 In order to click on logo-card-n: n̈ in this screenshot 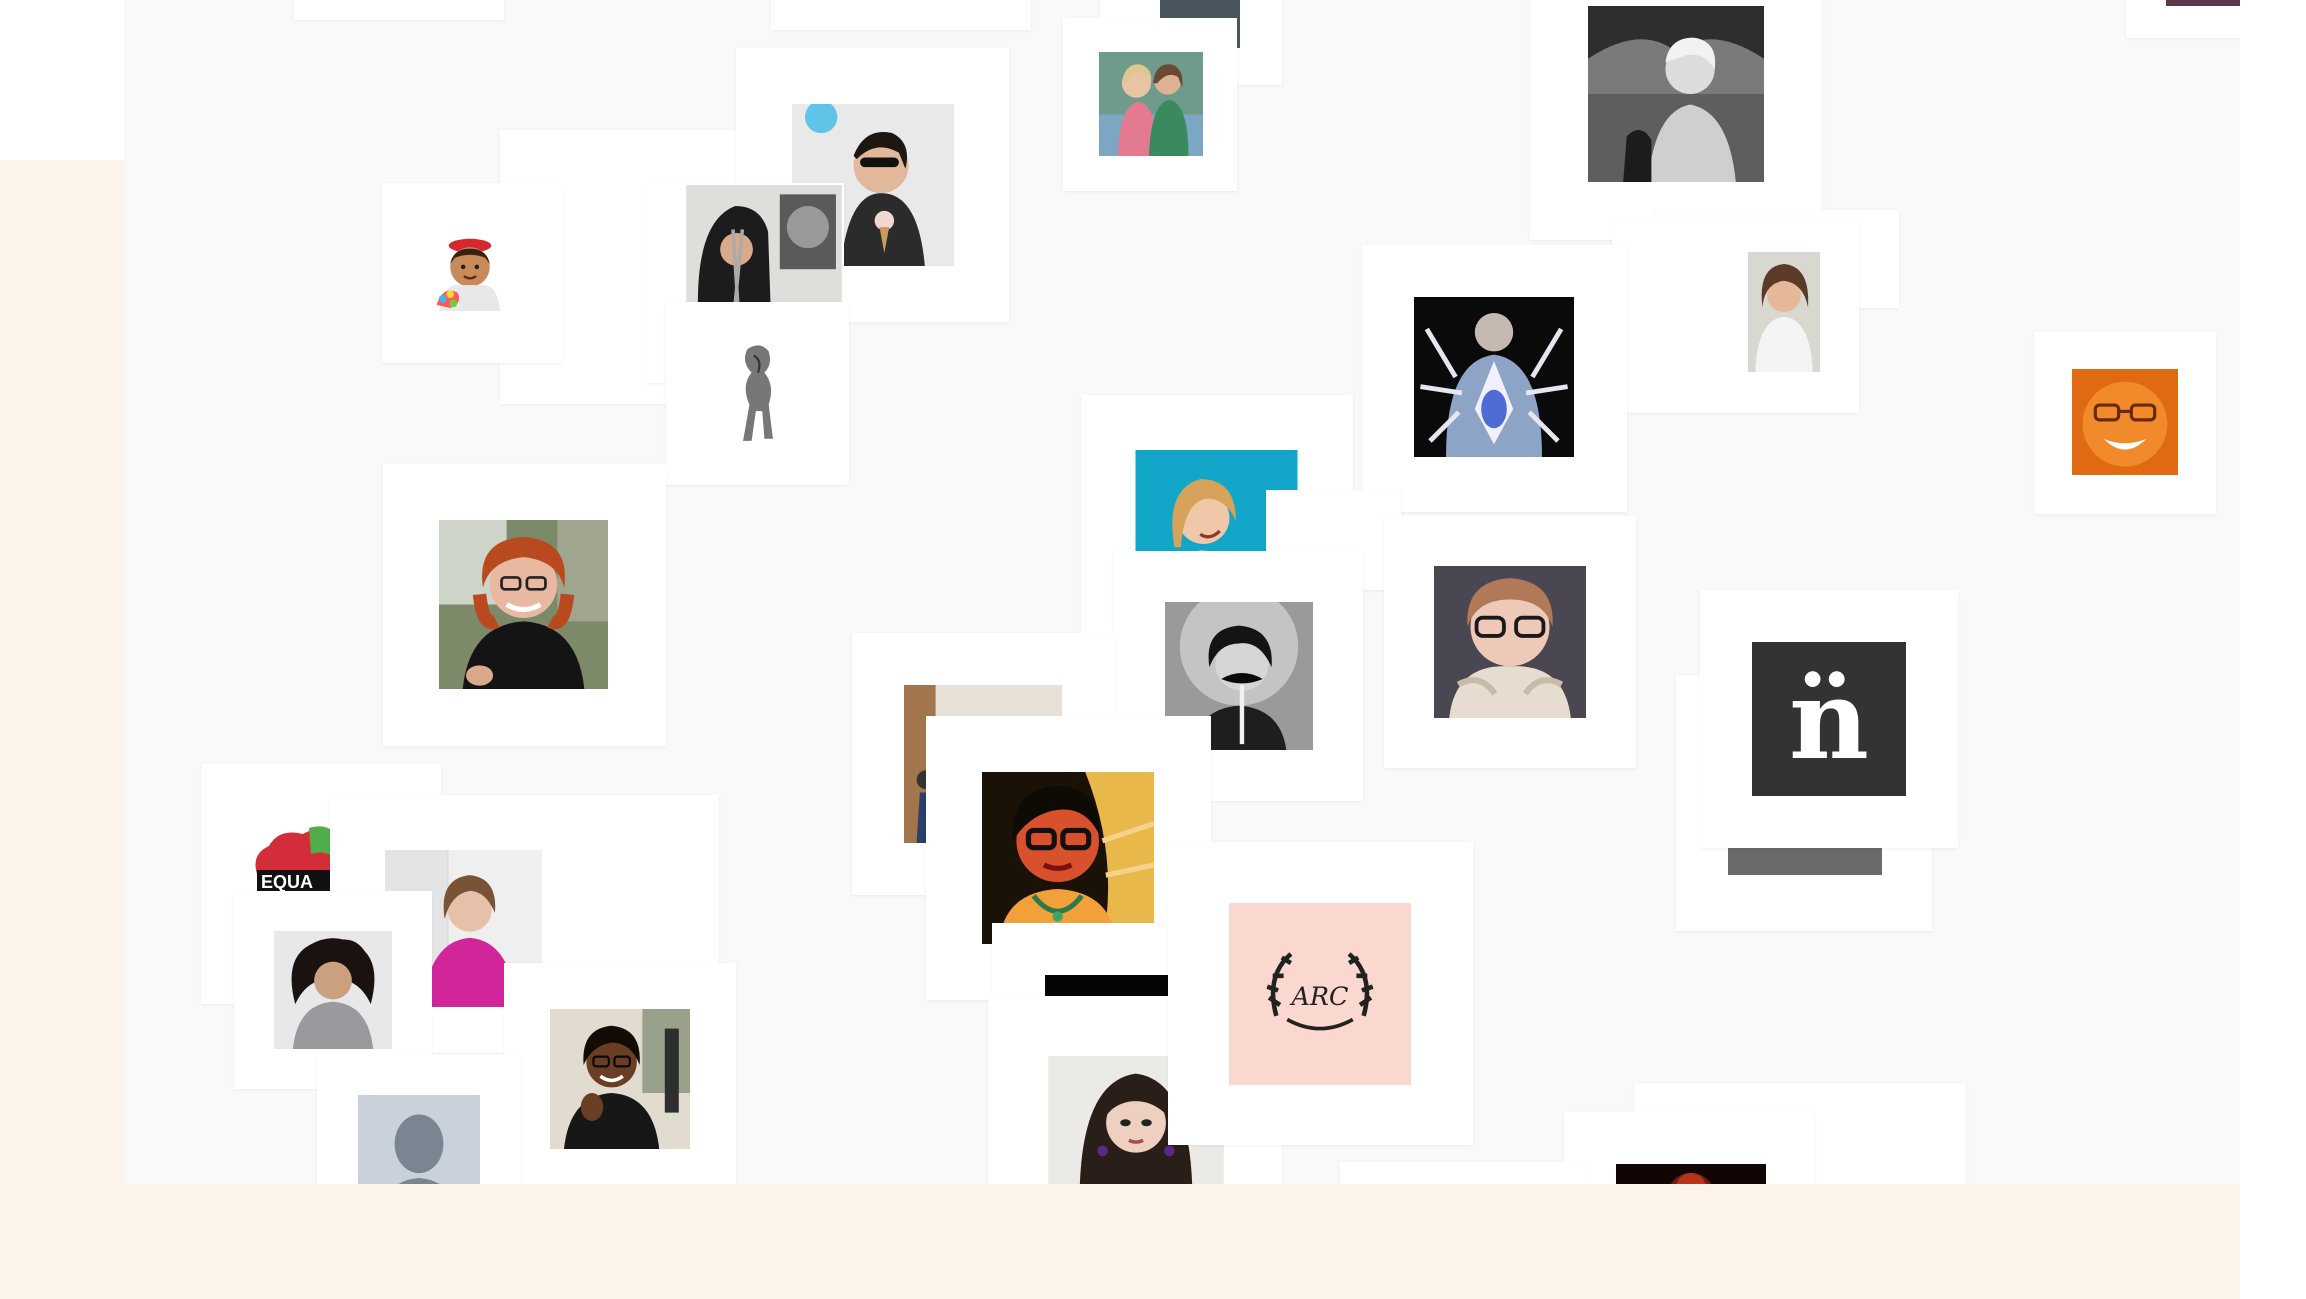, I will do `click(1829, 719)`.